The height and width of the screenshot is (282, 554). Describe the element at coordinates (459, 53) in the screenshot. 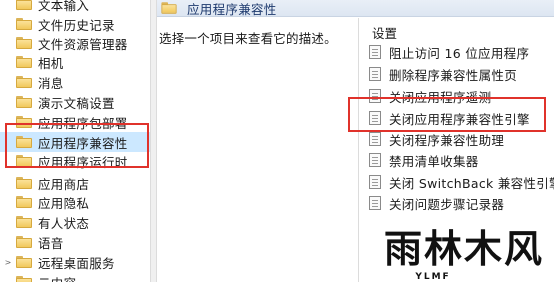

I see `setting-label: 阻止访问 16 位应用程序` at that location.